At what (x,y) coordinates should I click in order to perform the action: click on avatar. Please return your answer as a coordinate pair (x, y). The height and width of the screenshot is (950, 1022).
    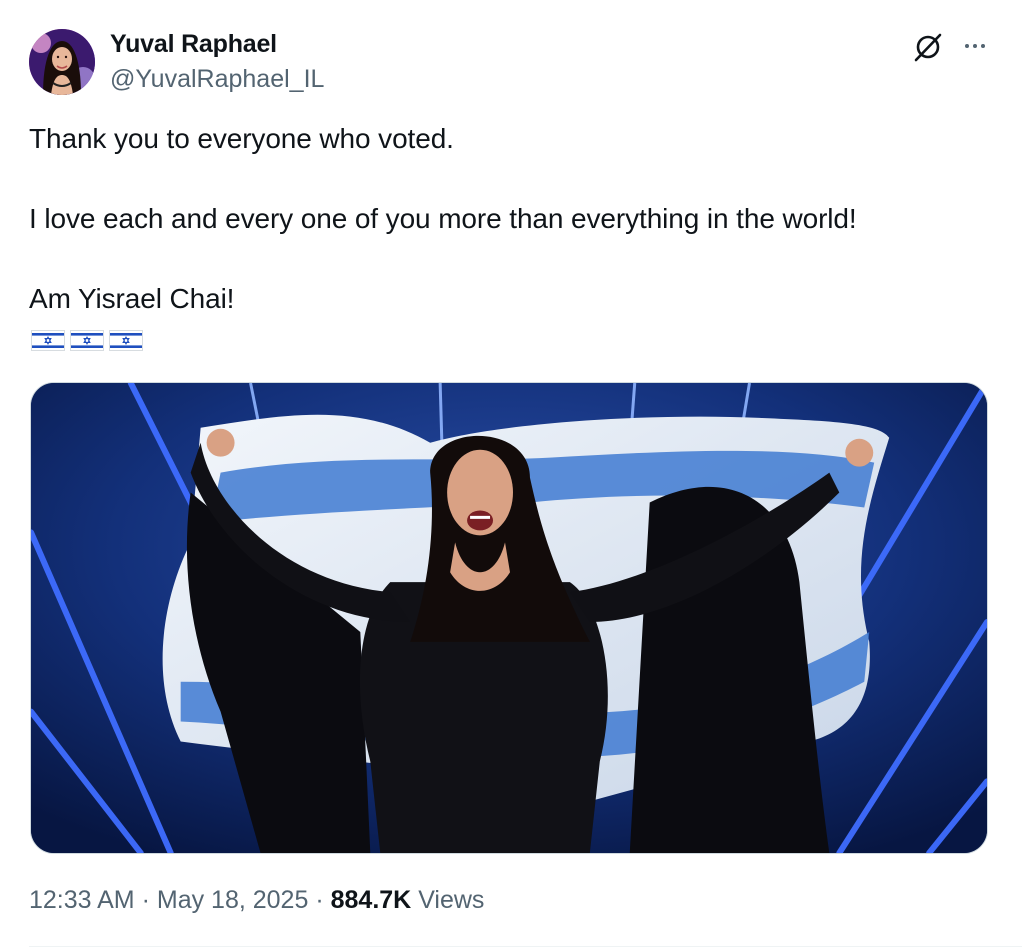
    Looking at the image, I should click on (62, 62).